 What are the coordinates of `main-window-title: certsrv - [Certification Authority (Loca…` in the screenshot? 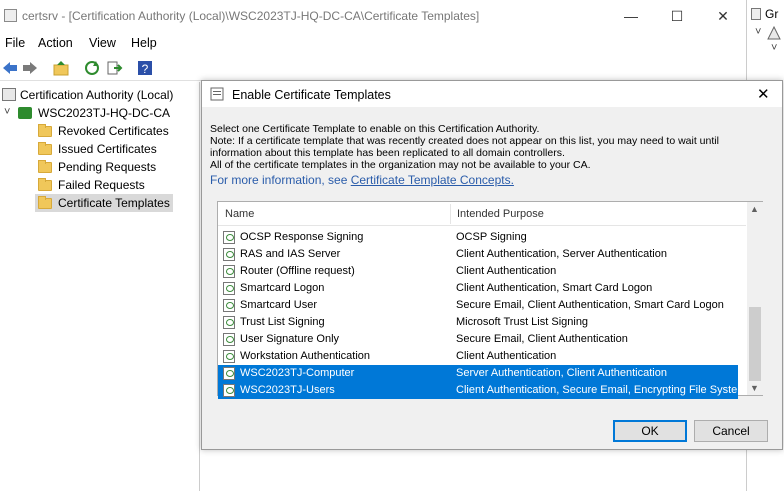 It's located at (251, 16).